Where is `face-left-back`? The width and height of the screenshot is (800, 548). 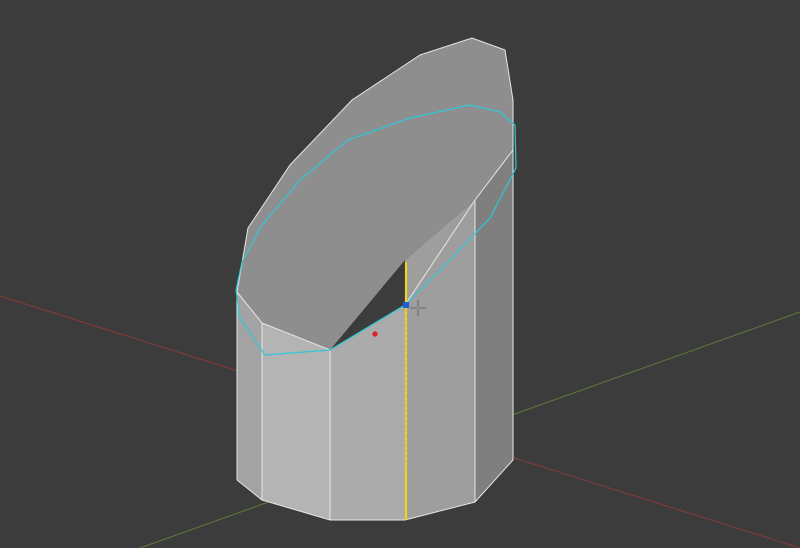
face-left-back is located at coordinates (249, 396).